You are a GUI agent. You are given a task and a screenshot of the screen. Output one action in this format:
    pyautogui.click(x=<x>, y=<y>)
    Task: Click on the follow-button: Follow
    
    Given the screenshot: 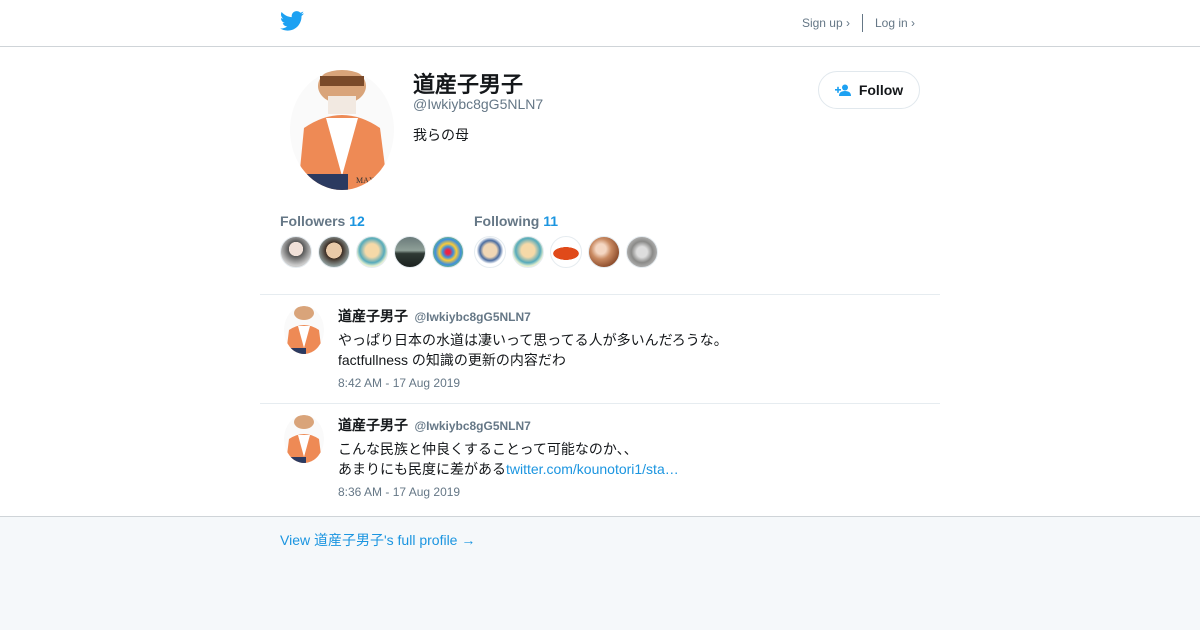 What is the action you would take?
    pyautogui.click(x=869, y=90)
    